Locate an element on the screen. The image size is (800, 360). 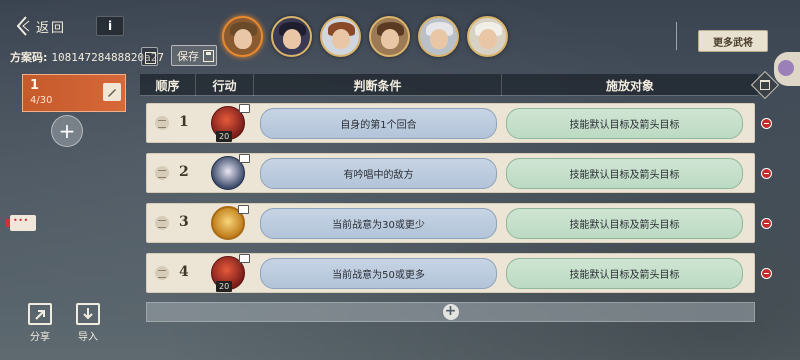
share-icon is located at coordinates (40, 314).